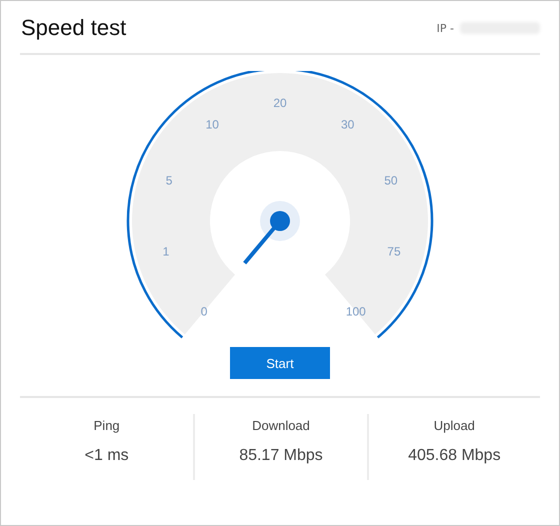 This screenshot has width=560, height=526. What do you see at coordinates (394, 251) in the screenshot?
I see `tick-label: 75` at bounding box center [394, 251].